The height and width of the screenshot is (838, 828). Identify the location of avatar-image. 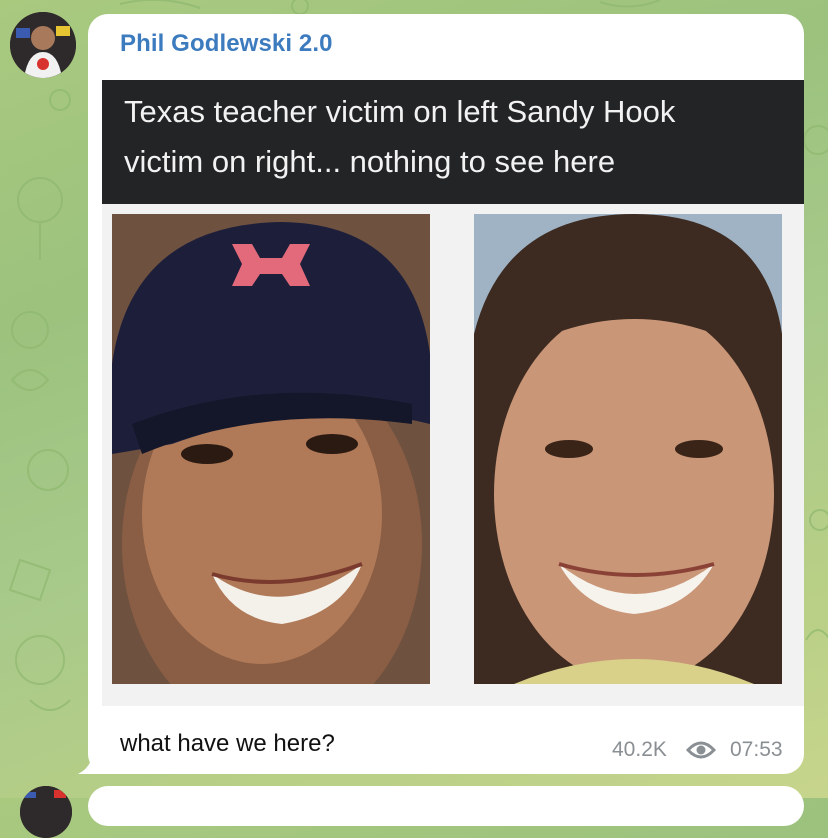
(43, 45).